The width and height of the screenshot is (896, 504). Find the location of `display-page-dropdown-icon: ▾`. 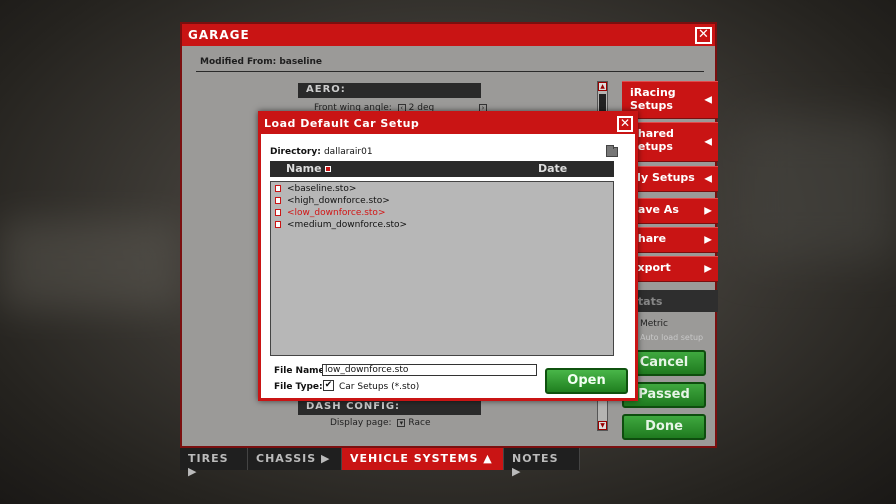

display-page-dropdown-icon: ▾ is located at coordinates (401, 422).